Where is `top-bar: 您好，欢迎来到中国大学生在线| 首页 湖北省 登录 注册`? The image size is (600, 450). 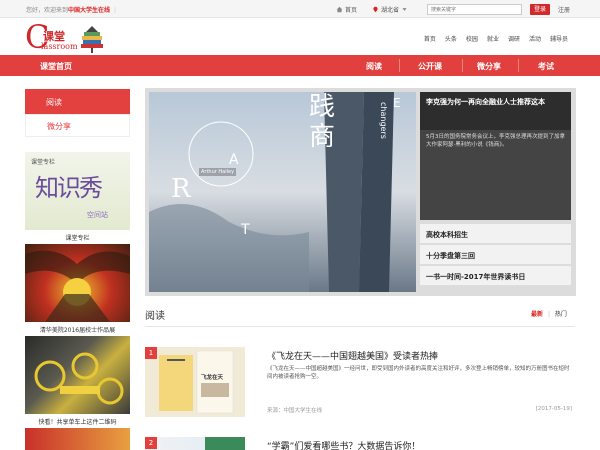 top-bar: 您好，欢迎来到中国大学生在线| 首页 湖北省 登录 注册 is located at coordinates (300, 9).